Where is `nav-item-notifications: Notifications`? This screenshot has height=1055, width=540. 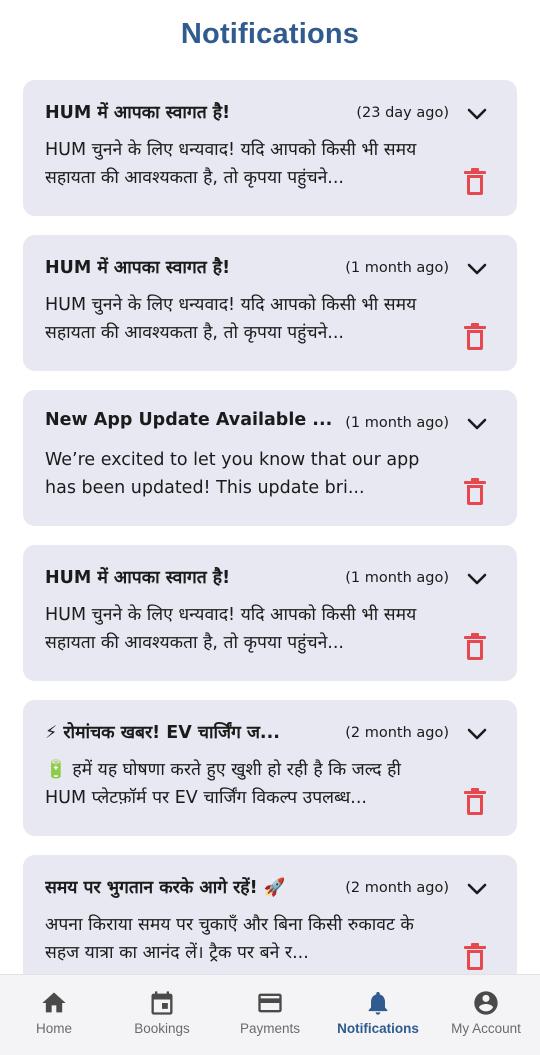 nav-item-notifications: Notifications is located at coordinates (378, 1015).